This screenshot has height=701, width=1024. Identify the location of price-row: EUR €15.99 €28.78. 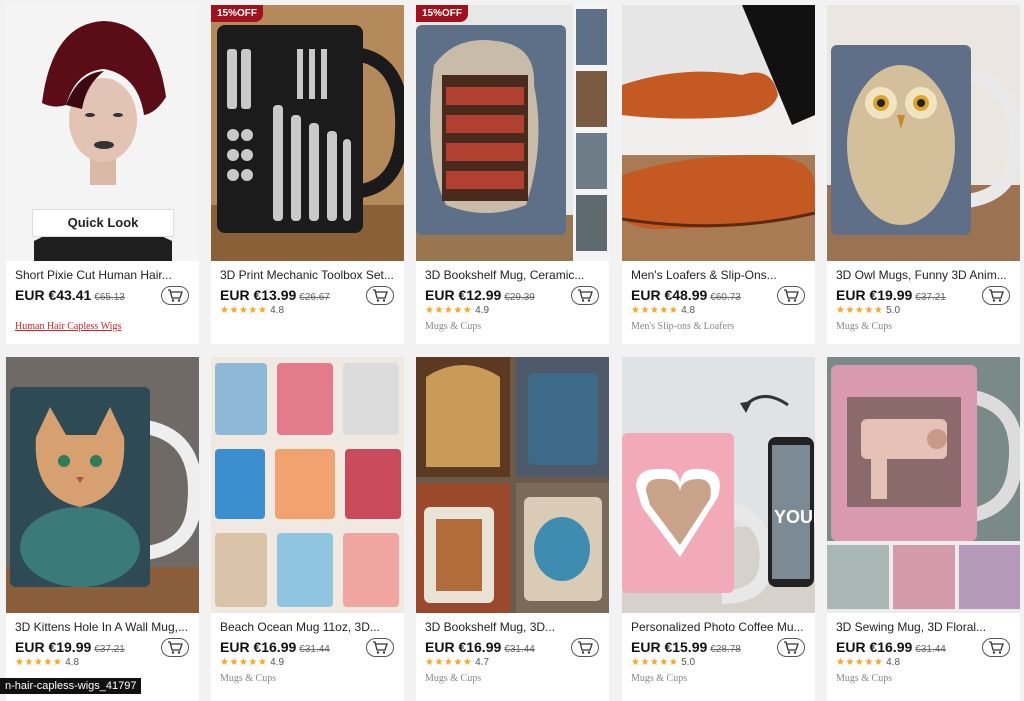
(720, 648).